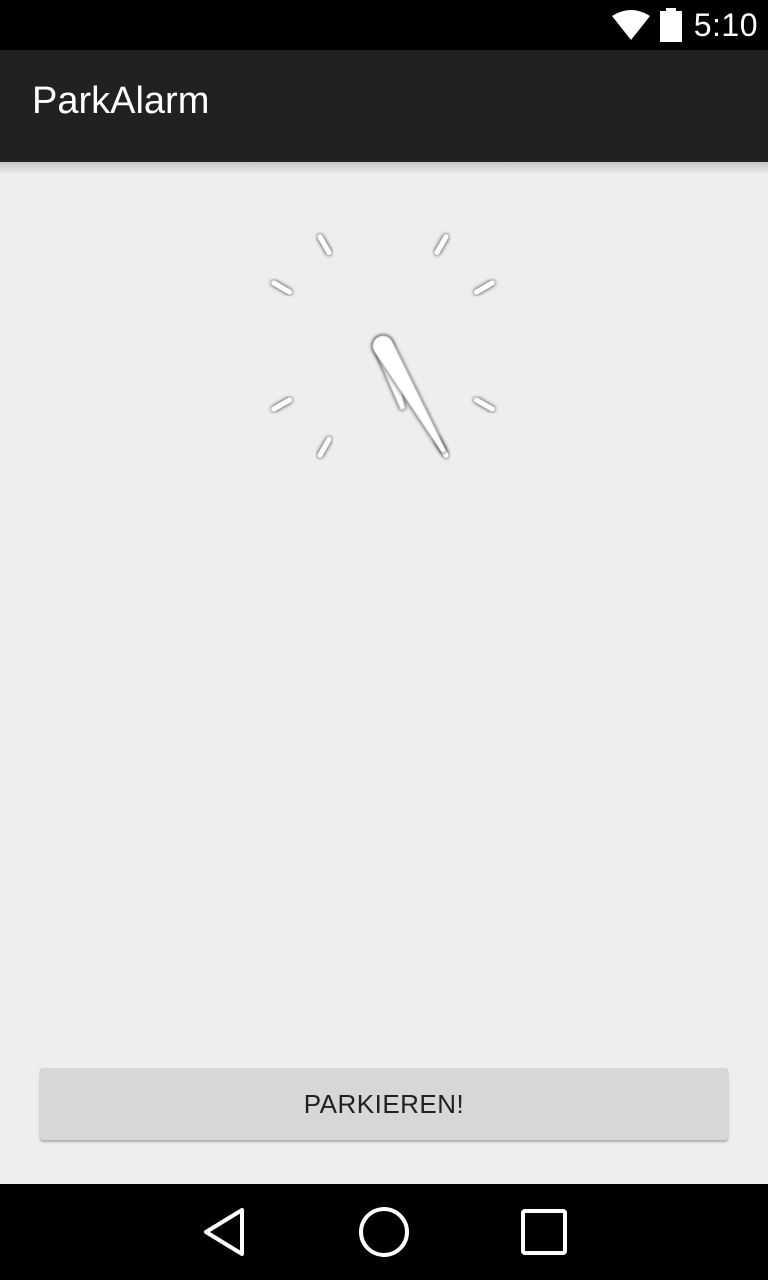 This screenshot has width=768, height=1280. I want to click on app-bar: ParkAlarm, so click(384, 106).